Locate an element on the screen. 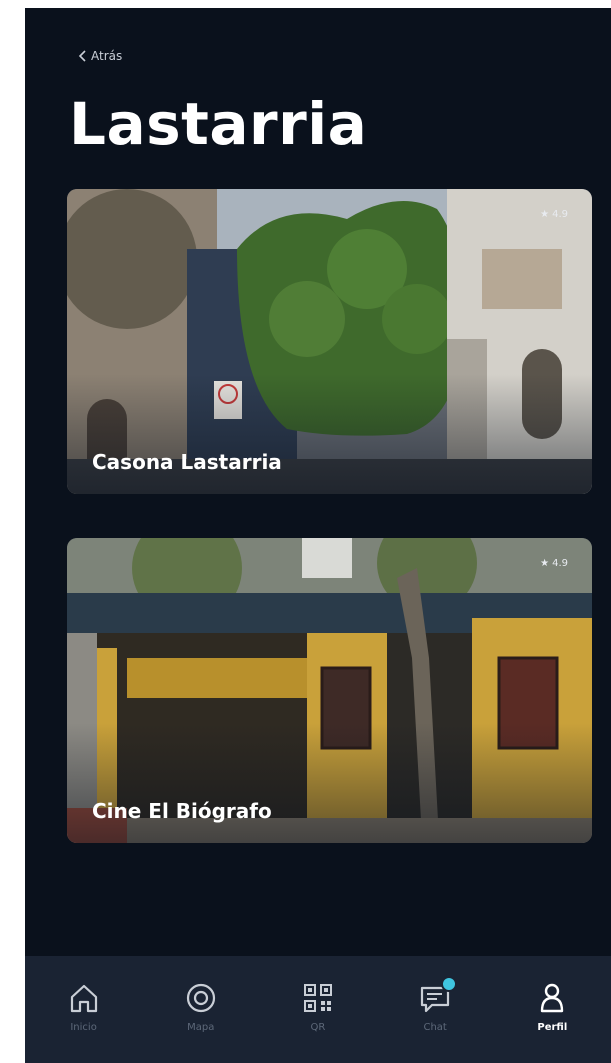 This screenshot has width=611, height=1063. home-icon is located at coordinates (83, 998).